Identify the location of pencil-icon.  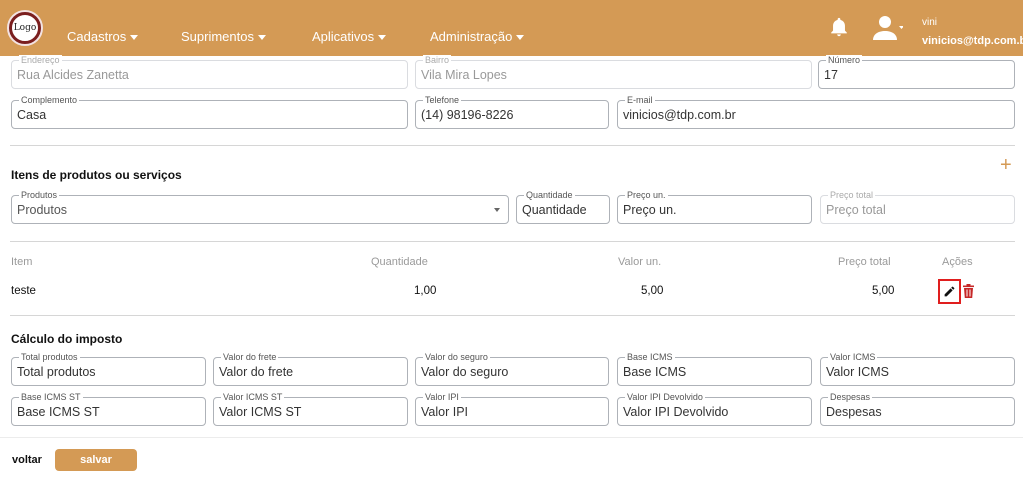
(949, 291).